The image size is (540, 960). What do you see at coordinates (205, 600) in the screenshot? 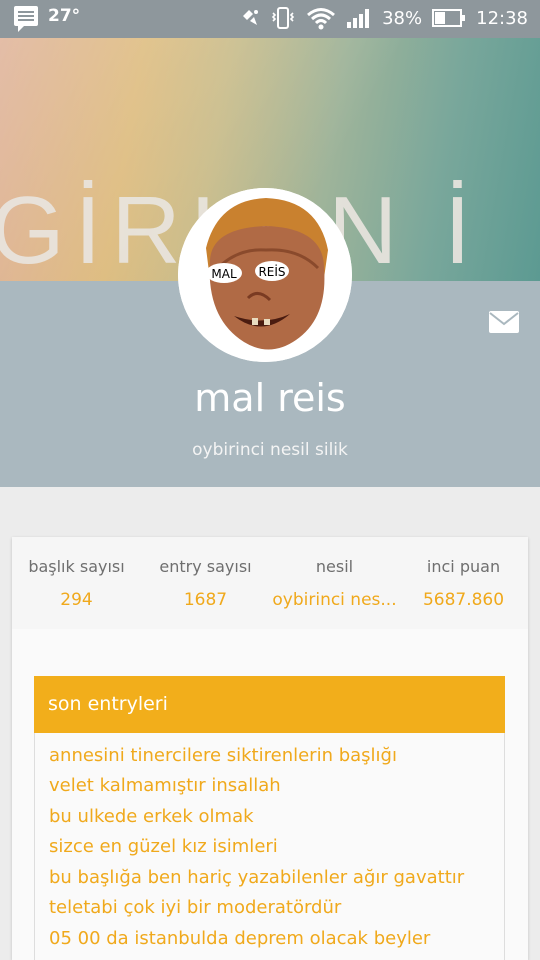
I see `stat-value: 1687` at bounding box center [205, 600].